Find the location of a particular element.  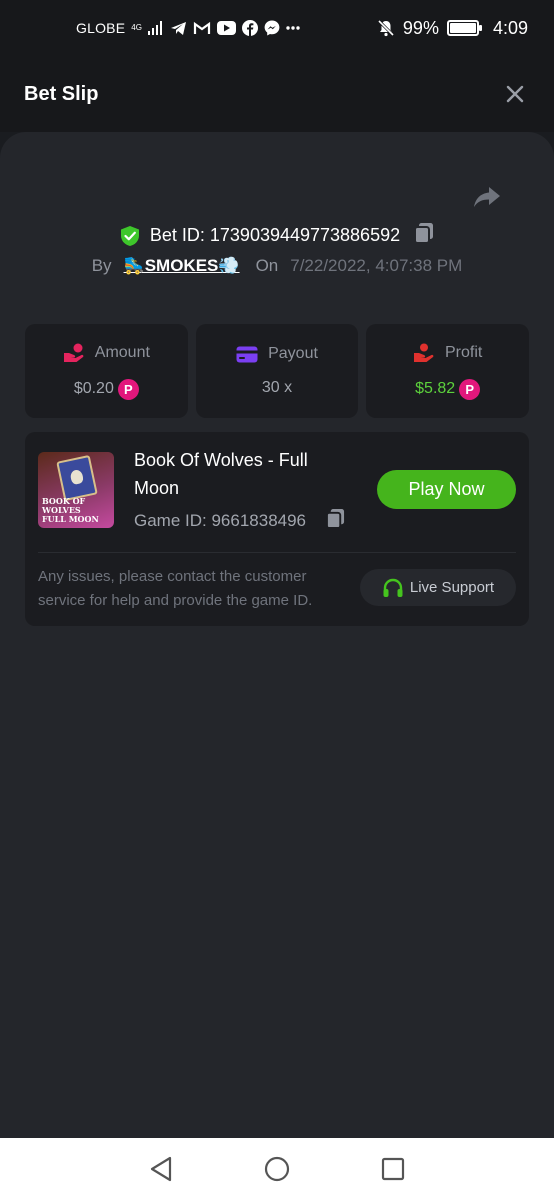

share-icon is located at coordinates (487, 197).